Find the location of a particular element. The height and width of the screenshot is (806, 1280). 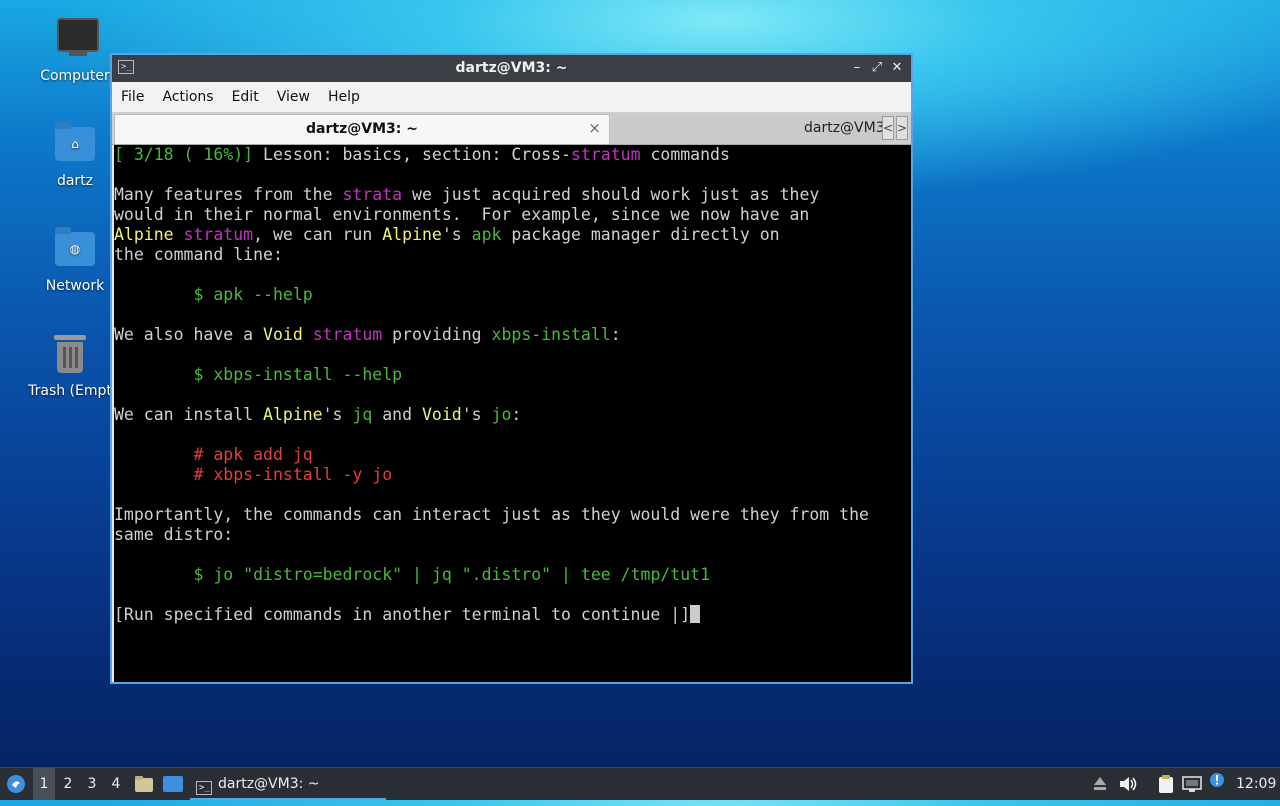

notification-icon is located at coordinates (1217, 780).